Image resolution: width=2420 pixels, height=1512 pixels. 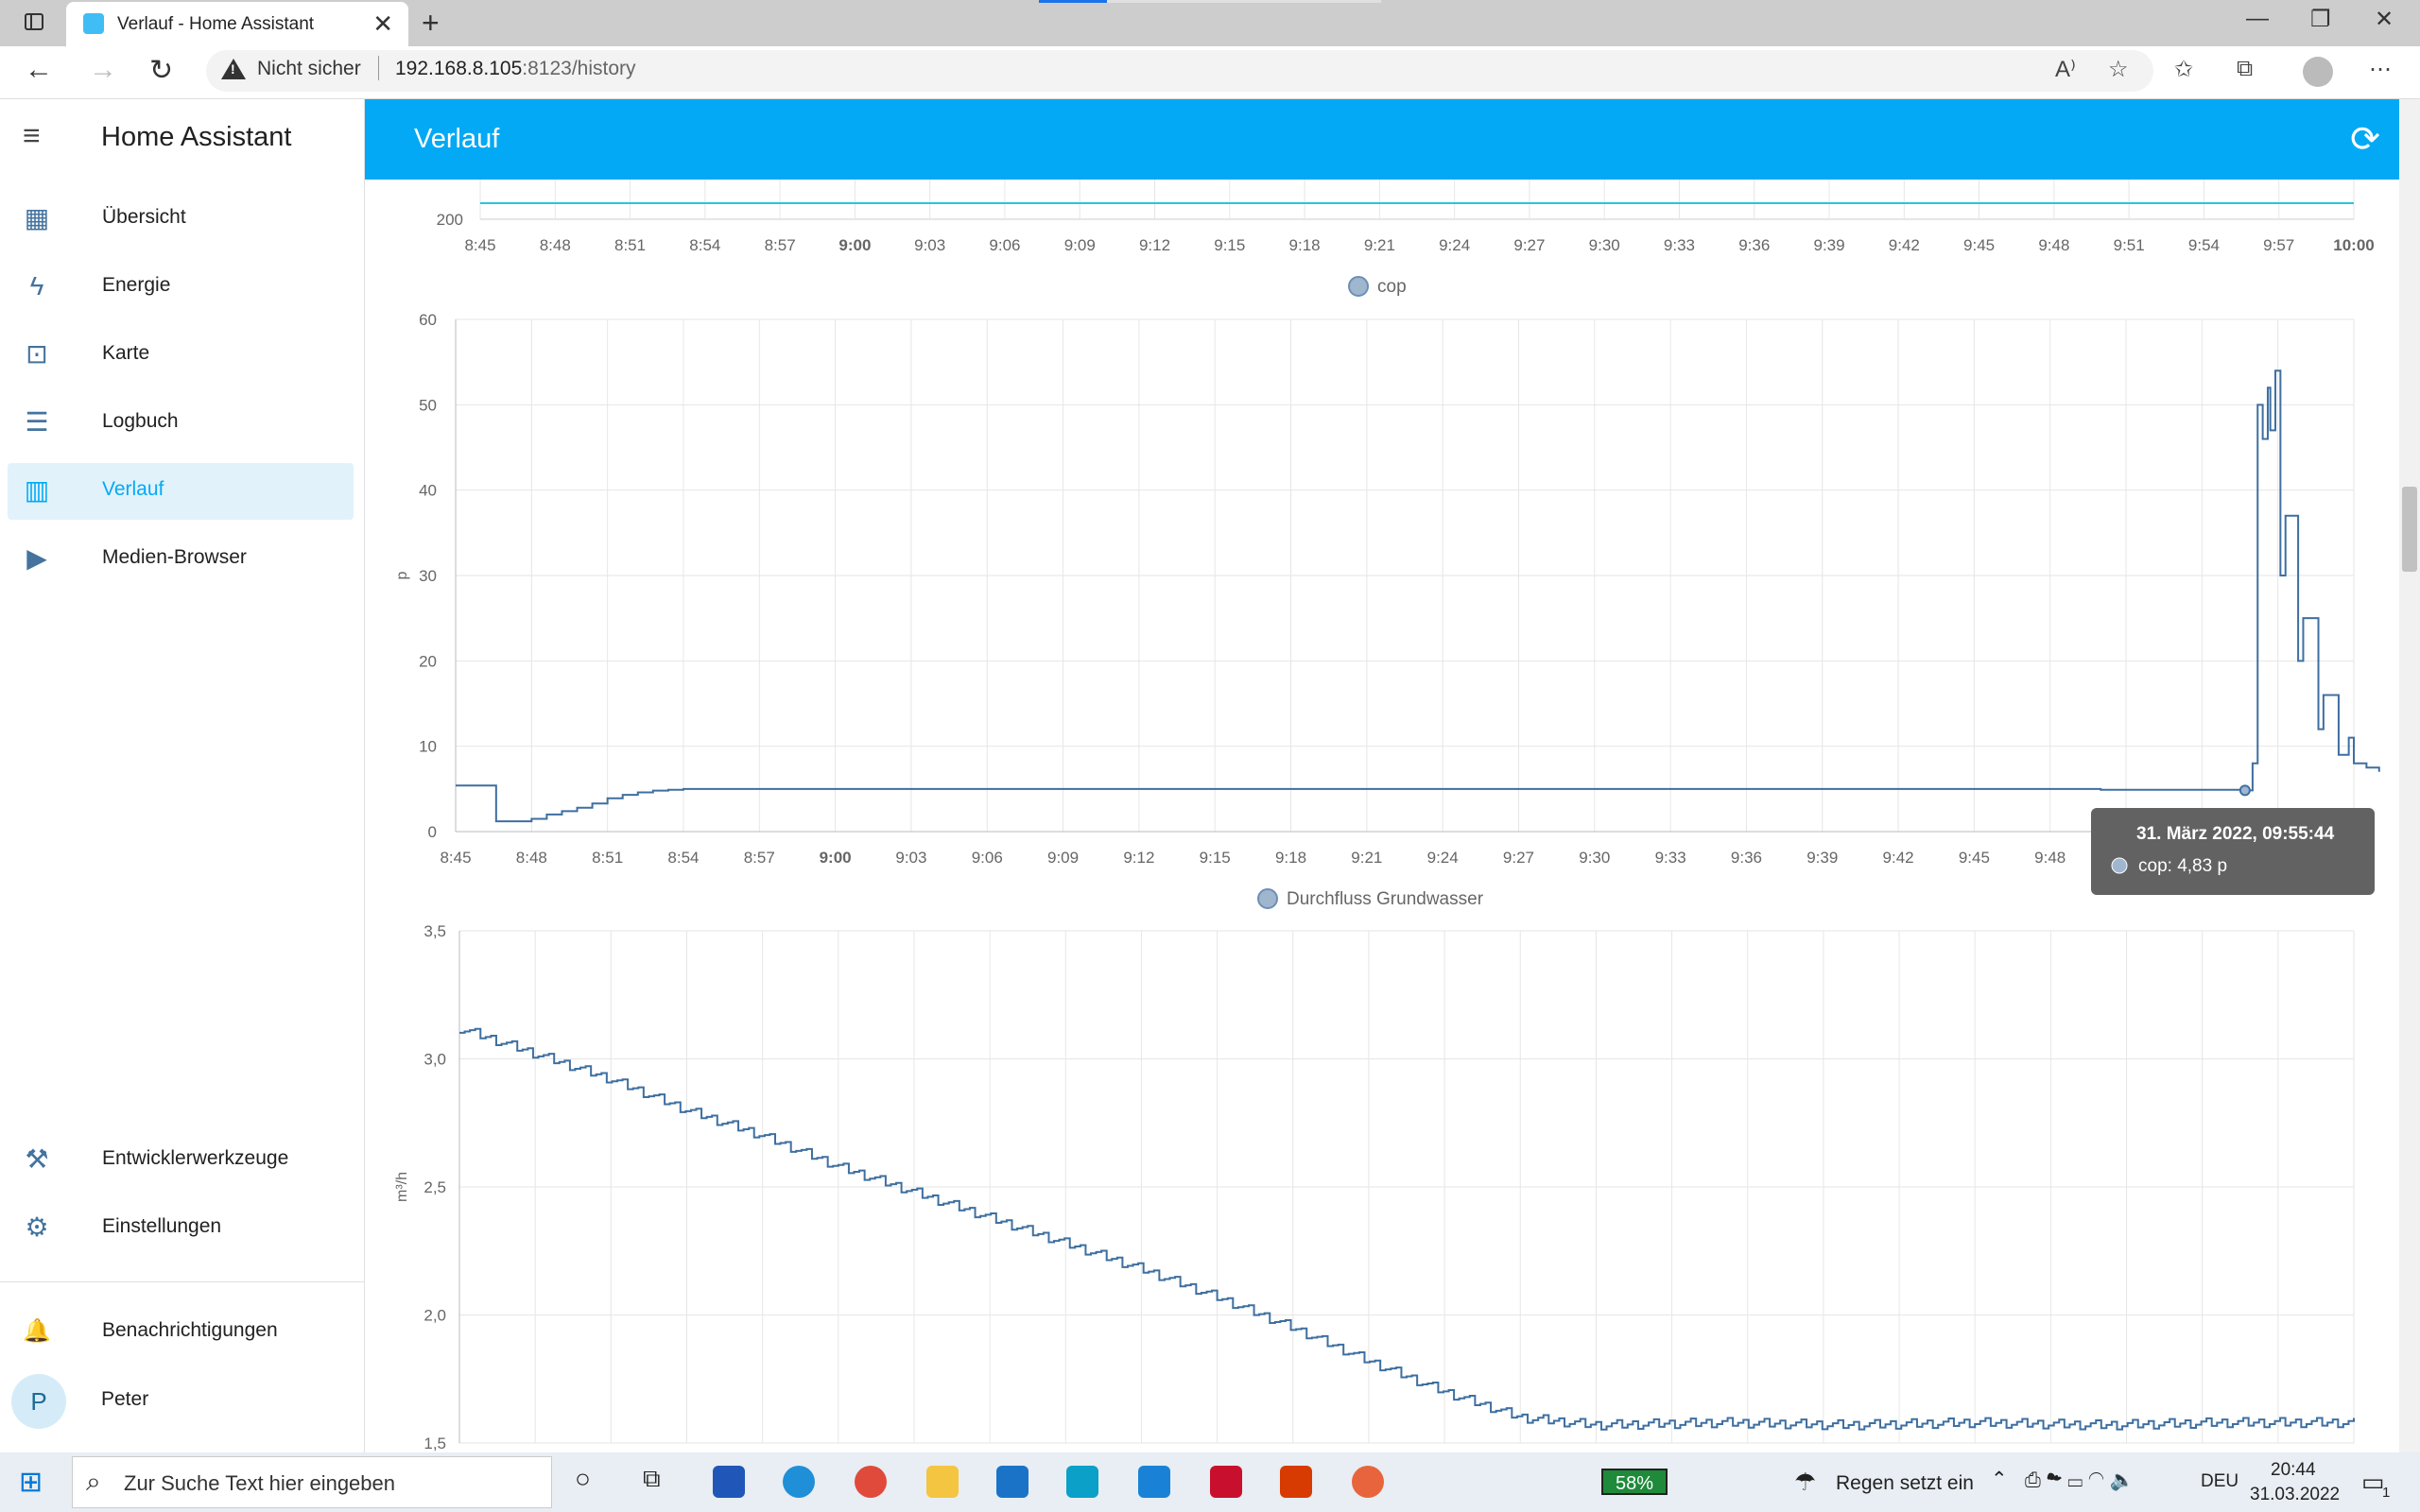 I want to click on chart1-x-tick: 8:57, so click(x=760, y=858).